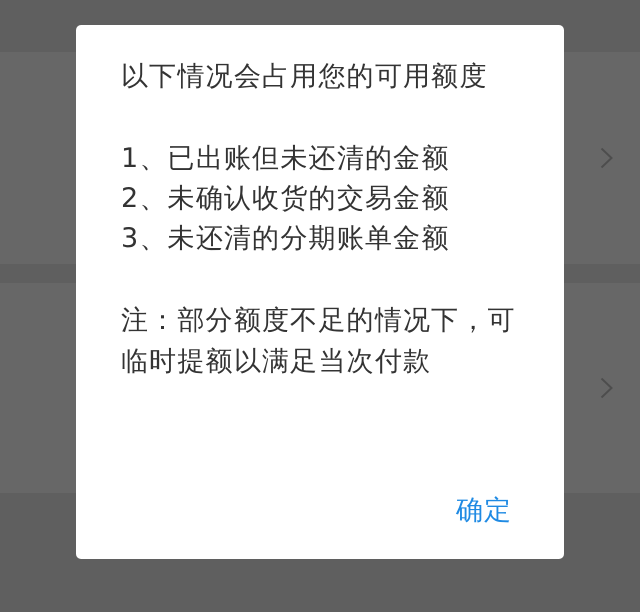 This screenshot has width=640, height=612. I want to click on list-item-text: 1、已出账但未还清的金额, so click(285, 159).